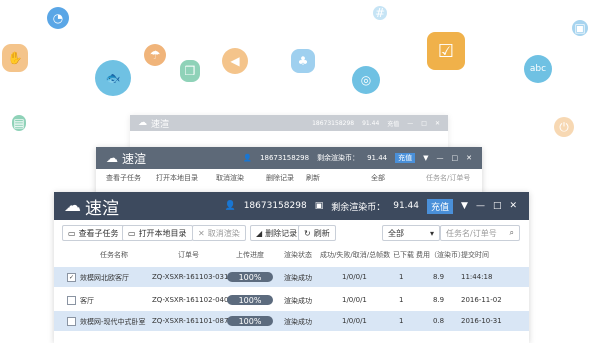  What do you see at coordinates (411, 233) in the screenshot?
I see `filter-select: 全部 ▾` at bounding box center [411, 233].